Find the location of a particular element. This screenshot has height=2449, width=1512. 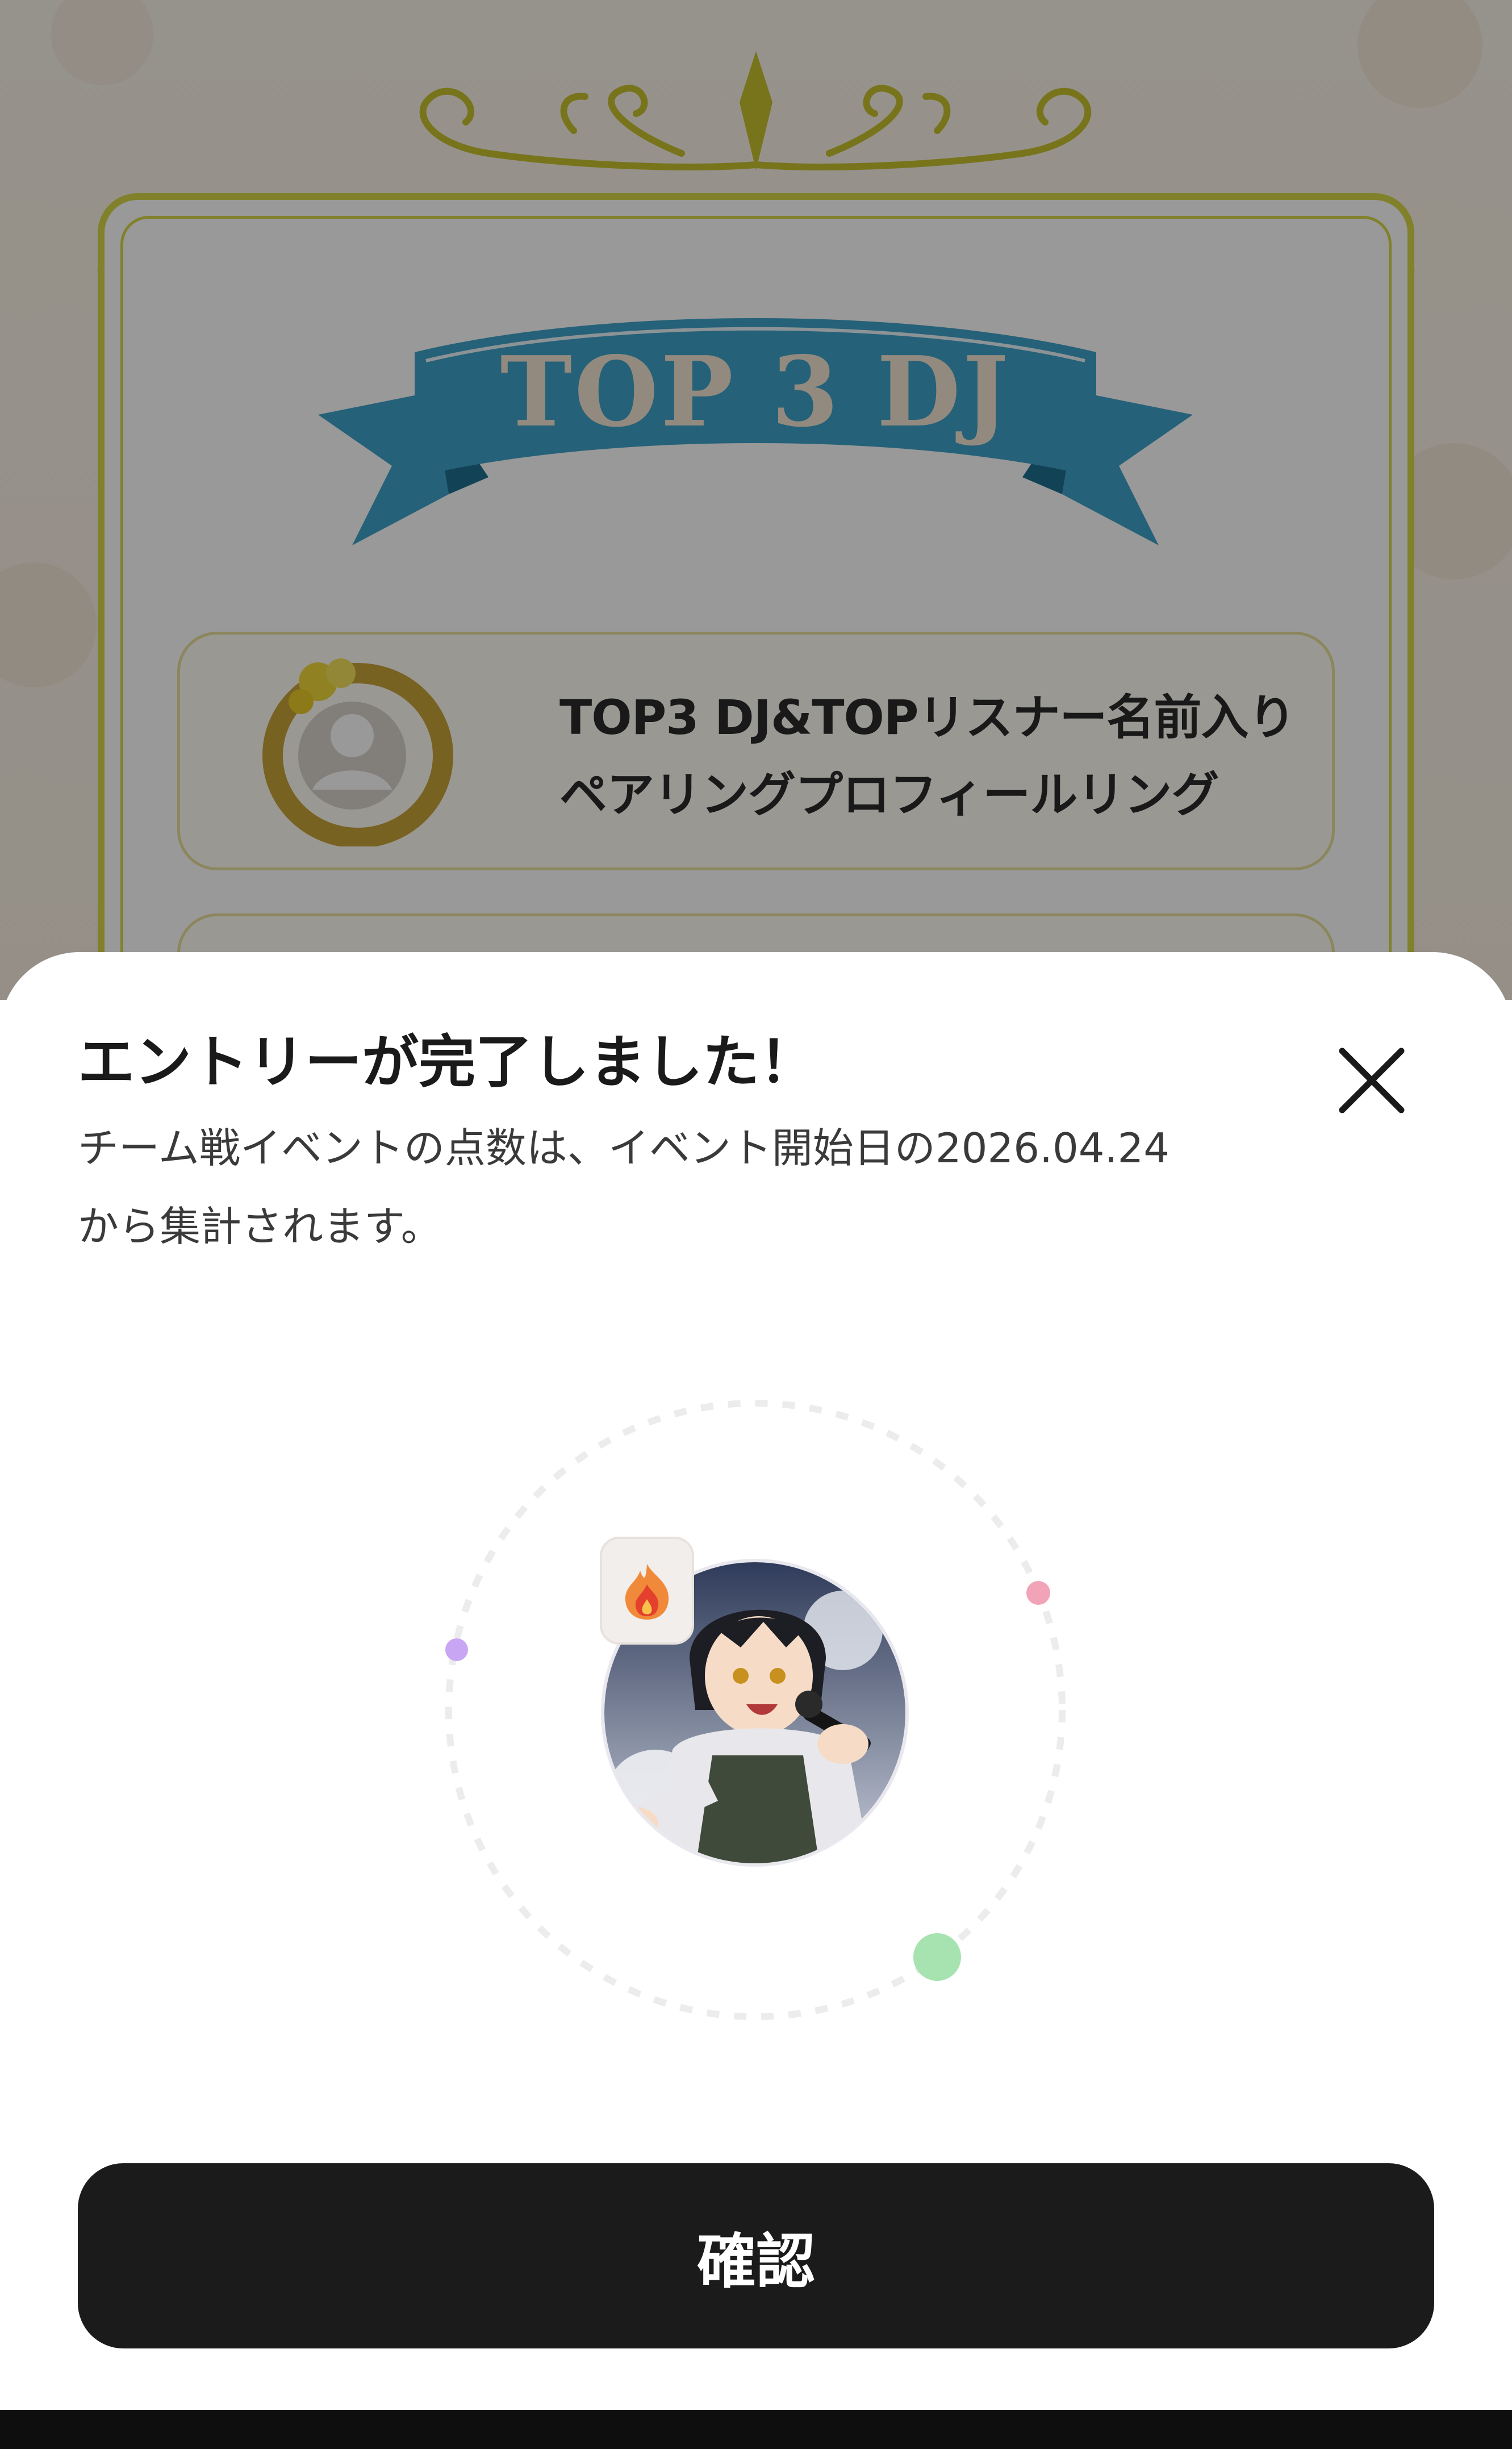

confirm-button: 確認 is located at coordinates (756, 2256).